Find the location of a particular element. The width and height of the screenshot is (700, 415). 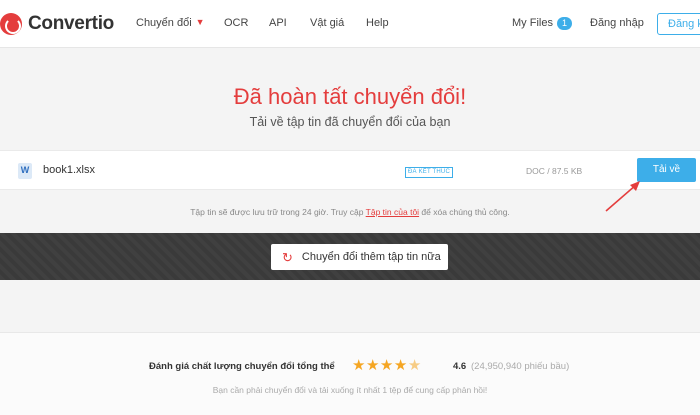

download-button: Tải về is located at coordinates (666, 170).